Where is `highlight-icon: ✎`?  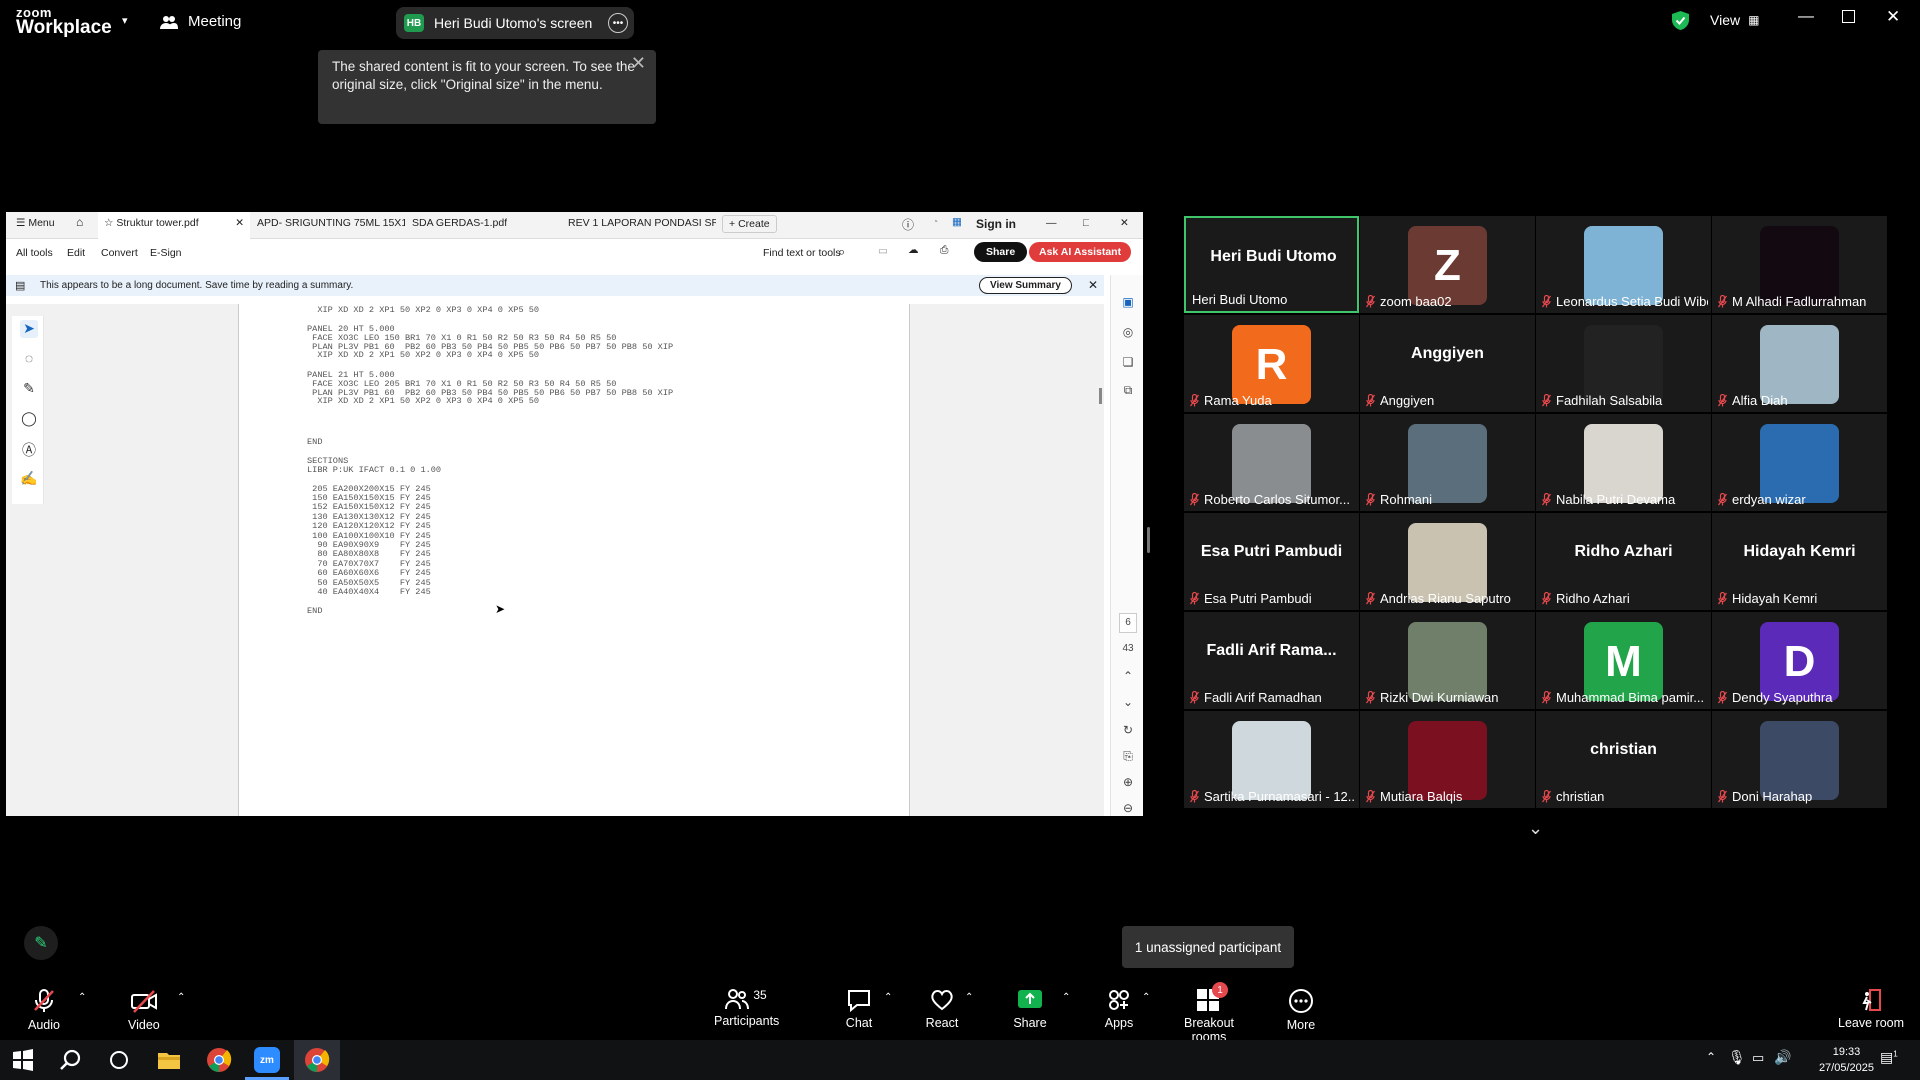 highlight-icon: ✎ is located at coordinates (29, 389).